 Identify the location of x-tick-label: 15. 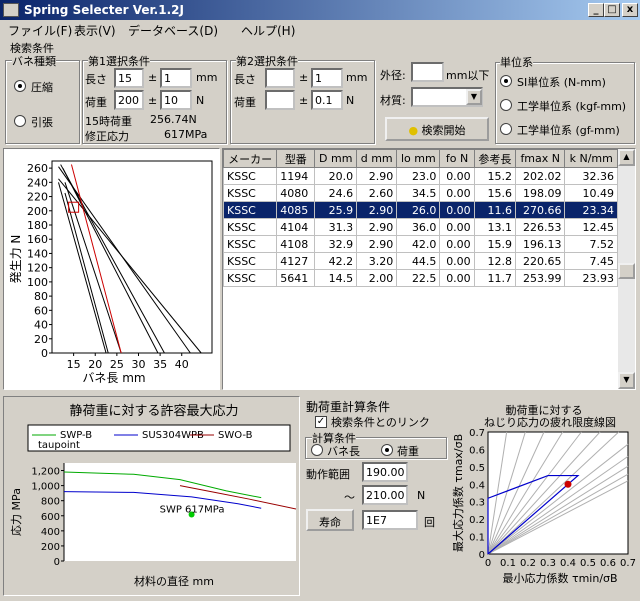
(74, 364).